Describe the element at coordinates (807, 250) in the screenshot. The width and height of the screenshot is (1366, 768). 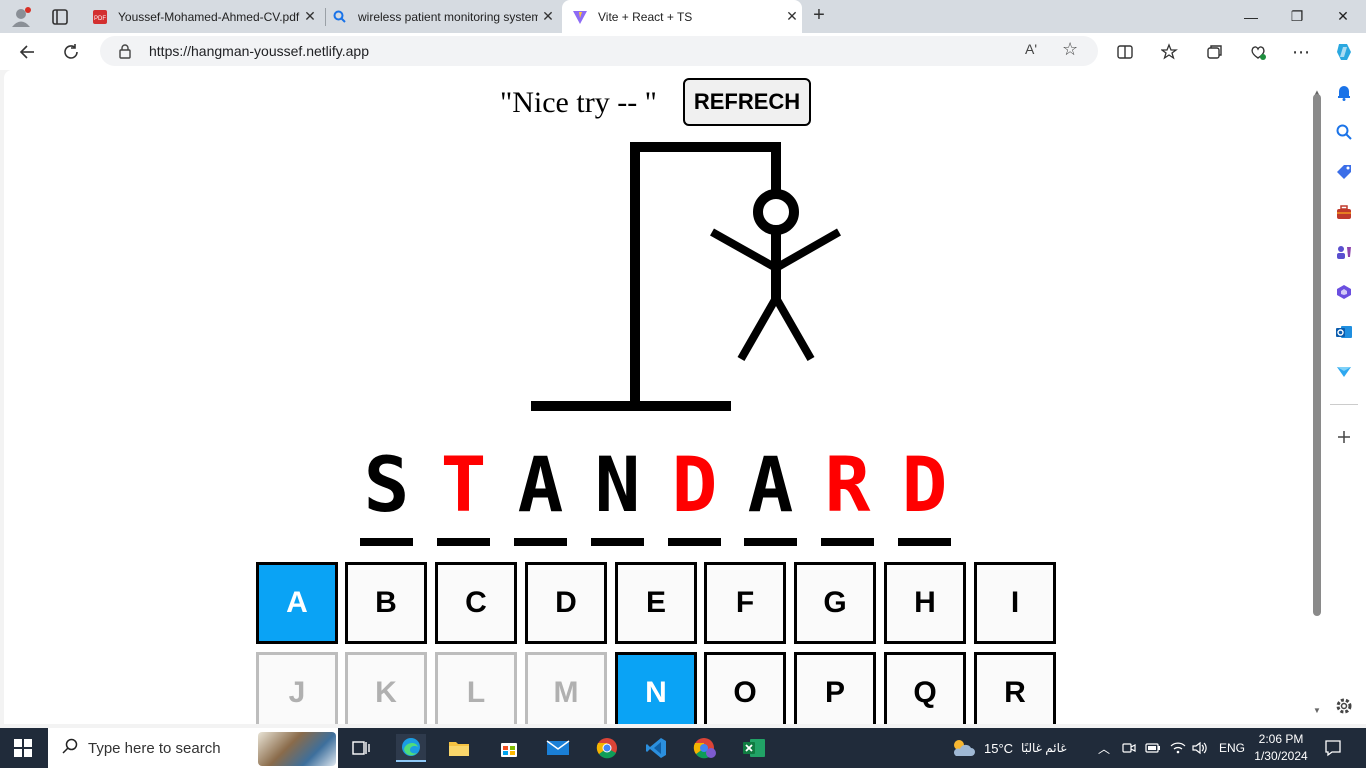
I see `hangman-right-arm` at that location.